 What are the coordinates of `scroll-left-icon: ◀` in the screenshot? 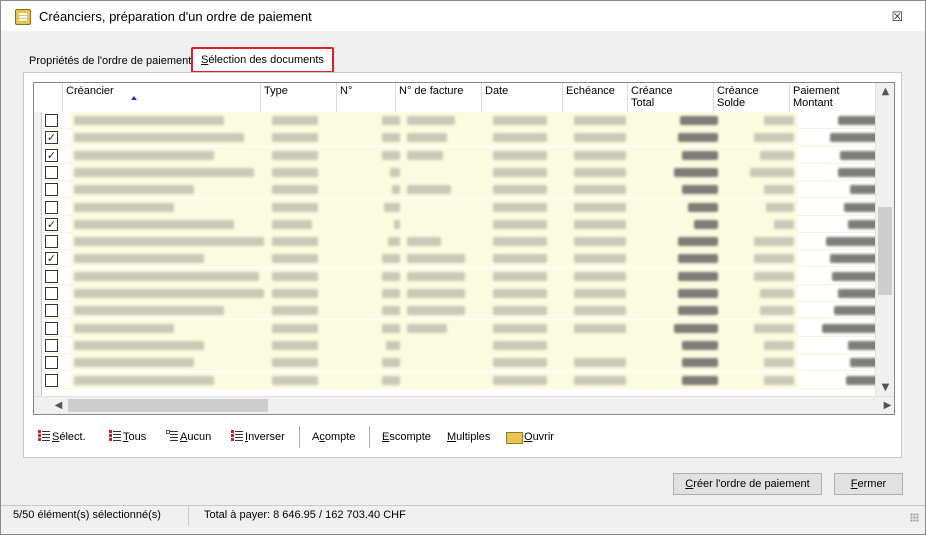 It's located at (58, 405).